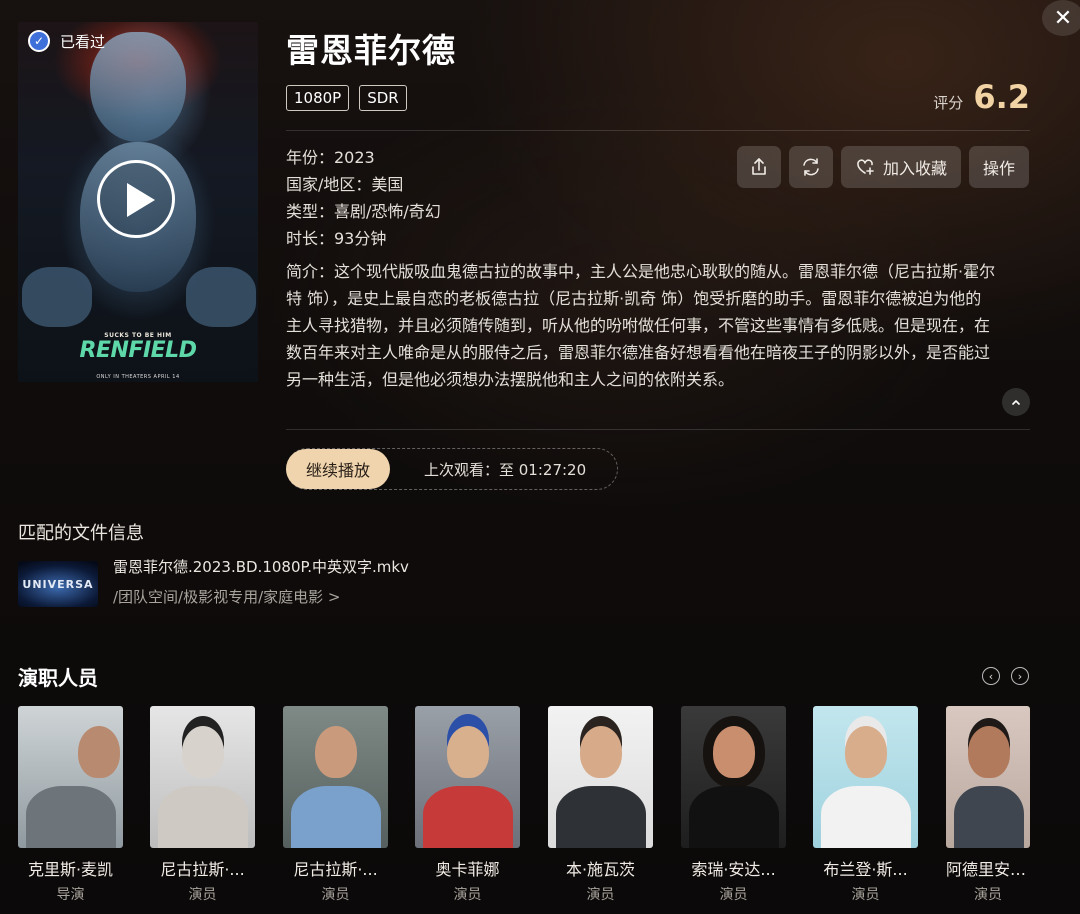 This screenshot has height=914, width=1080. What do you see at coordinates (227, 596) in the screenshot?
I see `file-path-link: /团队空间/极影视专用/家庭电影 >` at bounding box center [227, 596].